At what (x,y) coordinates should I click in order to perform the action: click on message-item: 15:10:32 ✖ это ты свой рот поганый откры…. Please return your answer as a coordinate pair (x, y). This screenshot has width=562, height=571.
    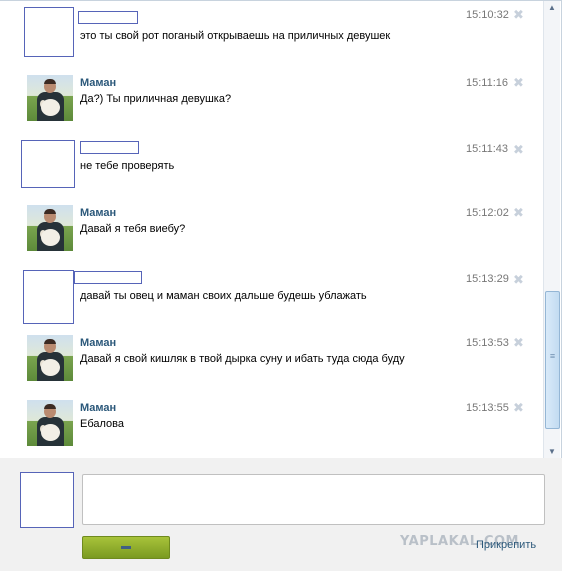
    Looking at the image, I should click on (270, 31).